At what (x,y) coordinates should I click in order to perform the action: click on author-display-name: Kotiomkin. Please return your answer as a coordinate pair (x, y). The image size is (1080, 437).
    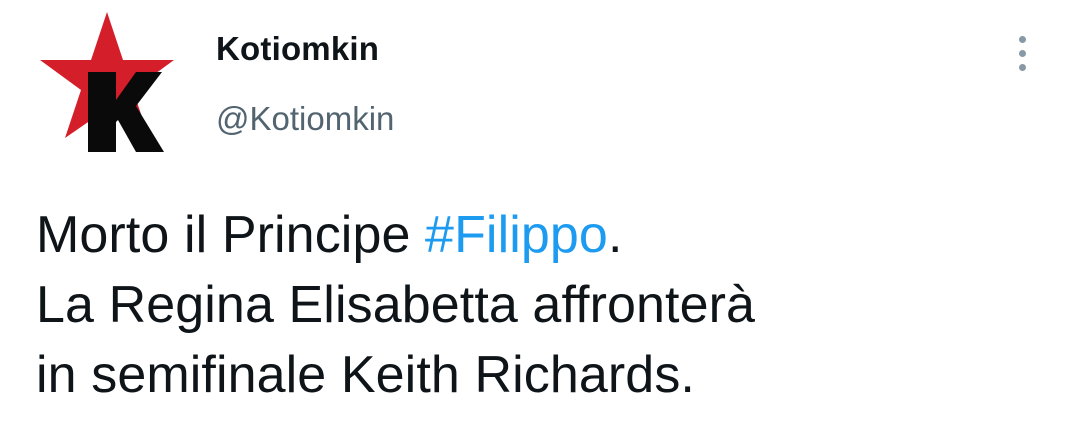
    Looking at the image, I should click on (297, 49).